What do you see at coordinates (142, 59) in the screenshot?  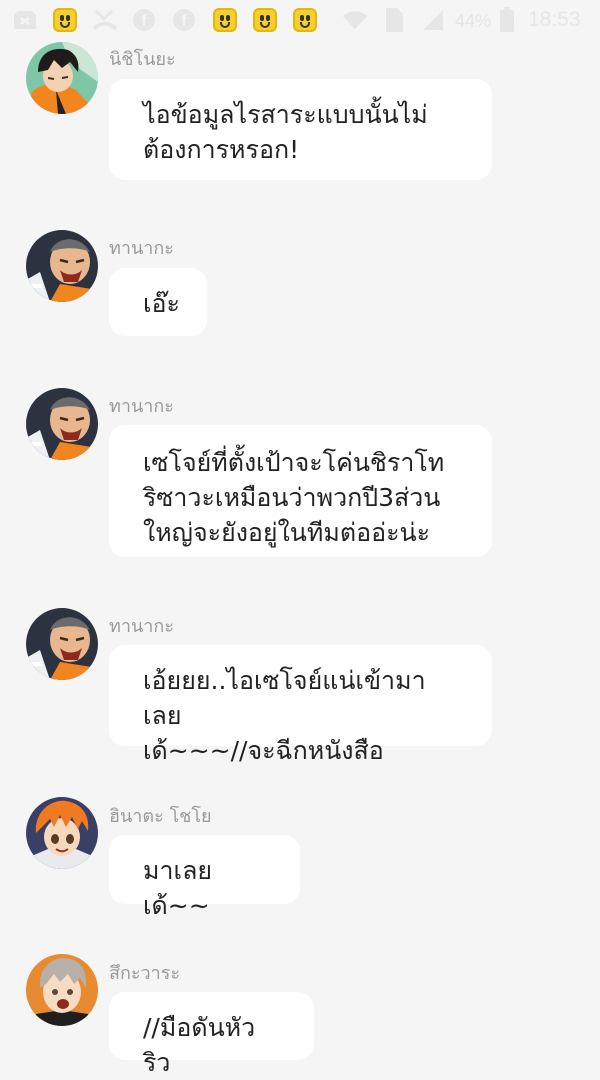 I see `sender-name: นิชิโนยะ` at bounding box center [142, 59].